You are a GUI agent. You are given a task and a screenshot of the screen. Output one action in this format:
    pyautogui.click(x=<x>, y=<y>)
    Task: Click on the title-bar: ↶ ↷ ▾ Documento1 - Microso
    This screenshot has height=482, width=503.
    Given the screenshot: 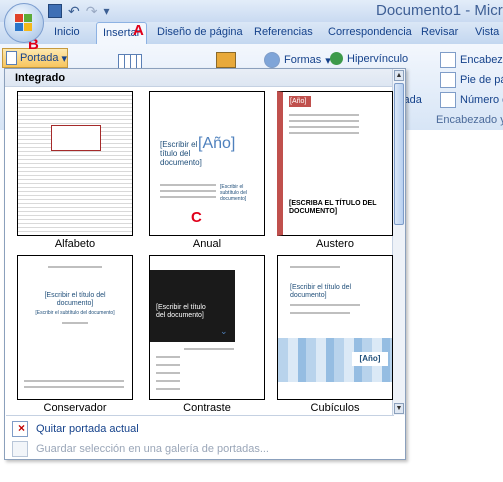 What is the action you would take?
    pyautogui.click(x=251, y=11)
    